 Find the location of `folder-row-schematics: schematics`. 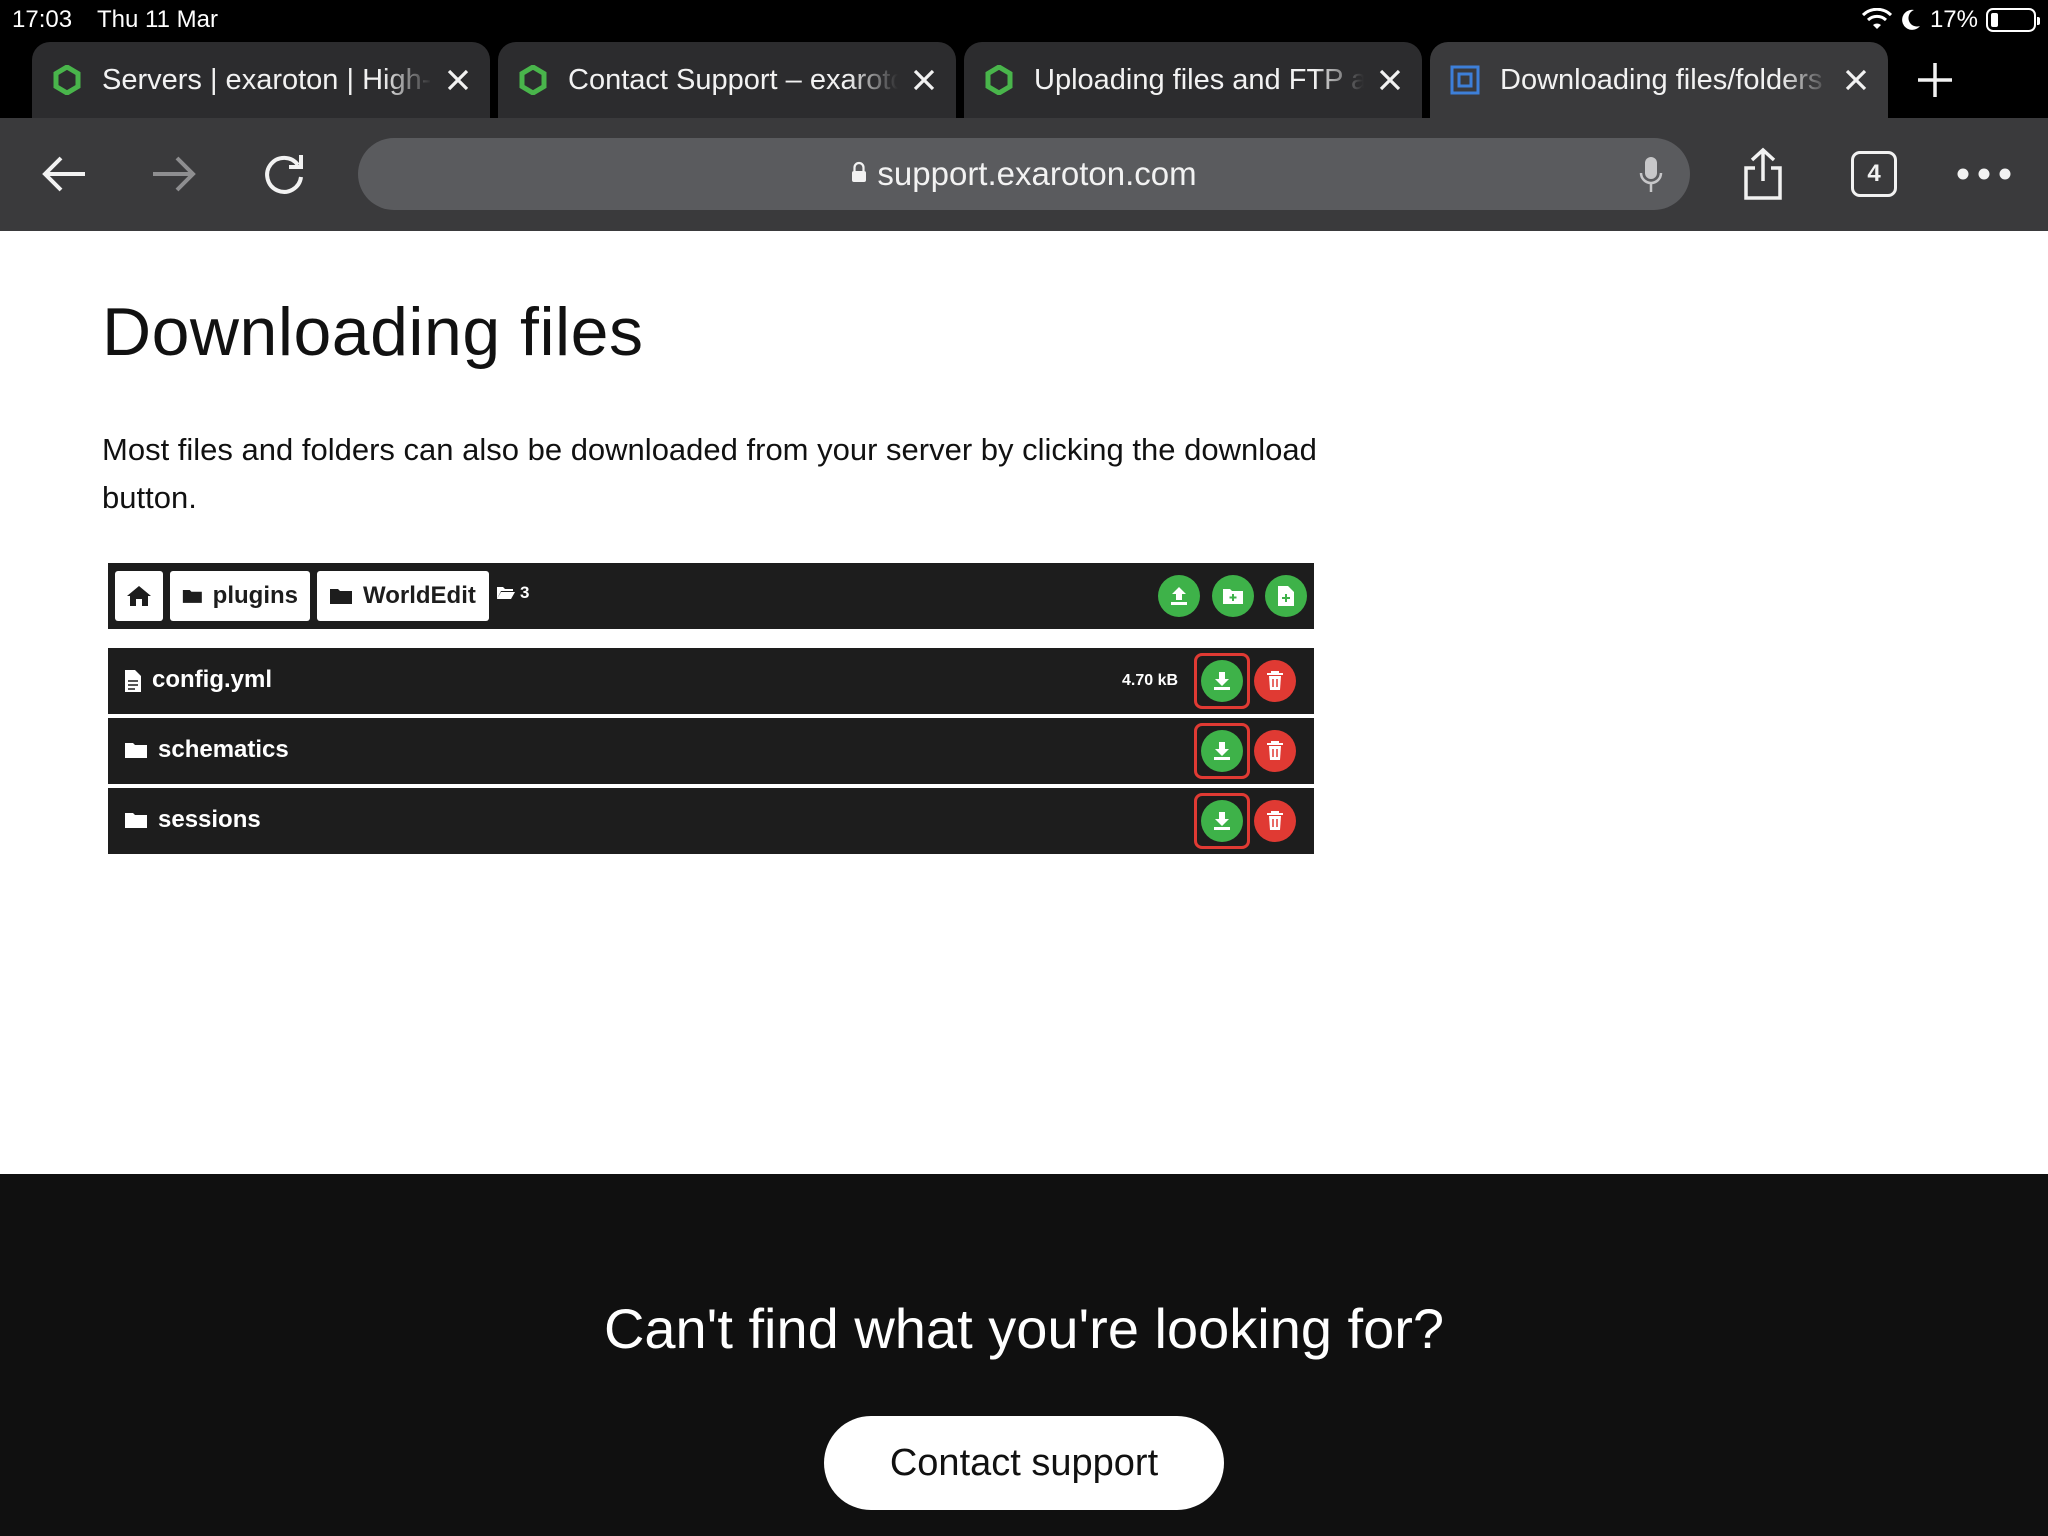

folder-row-schematics: schematics is located at coordinates (711, 751).